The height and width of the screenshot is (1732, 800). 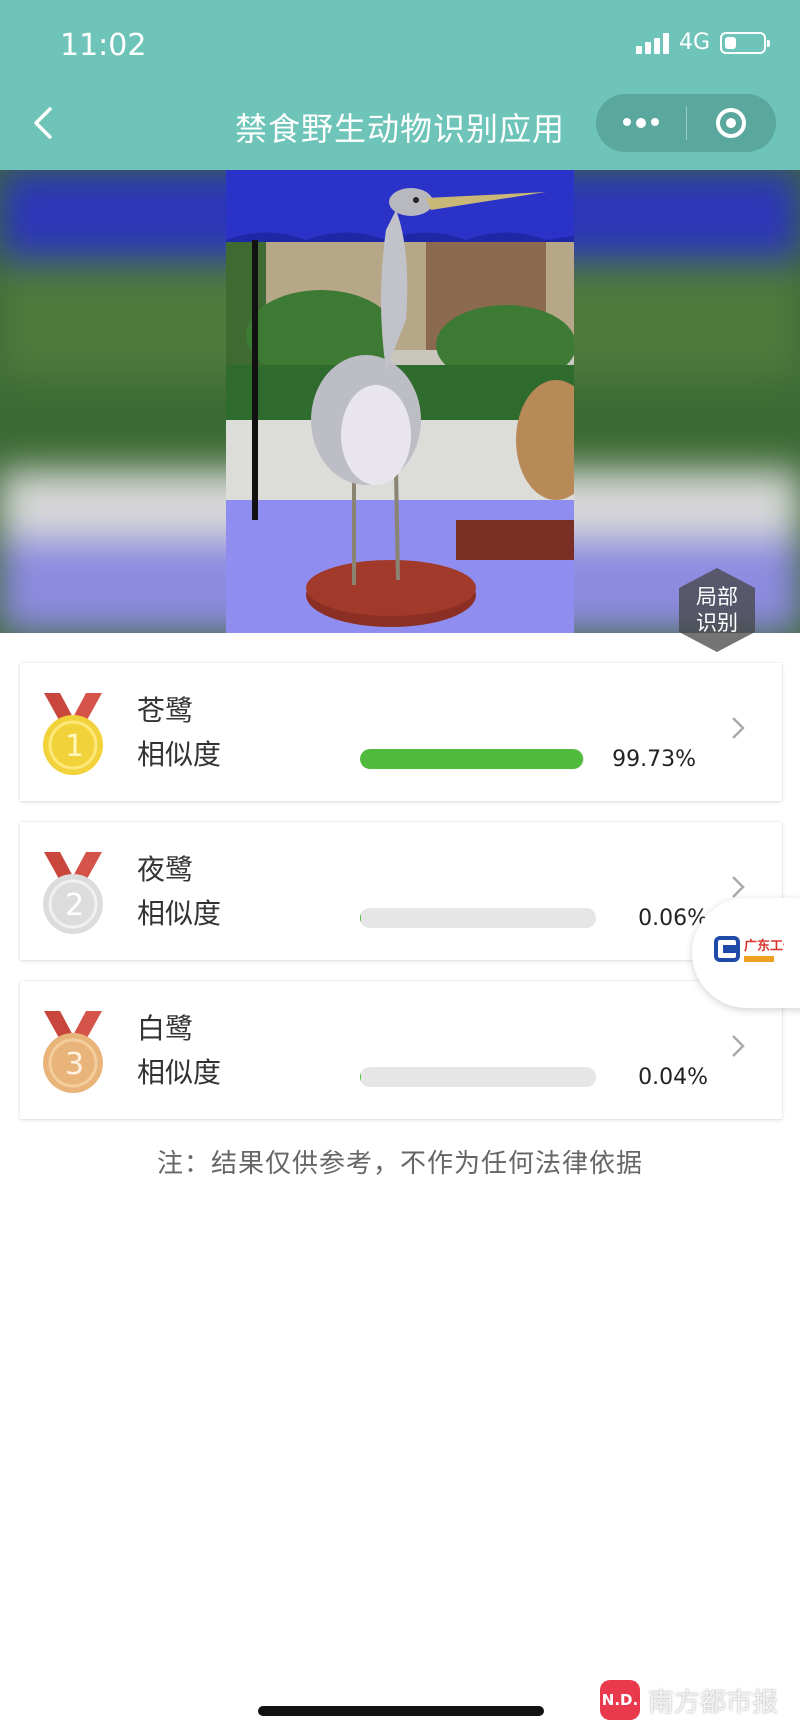 I want to click on specimen-photo, so click(x=400, y=401).